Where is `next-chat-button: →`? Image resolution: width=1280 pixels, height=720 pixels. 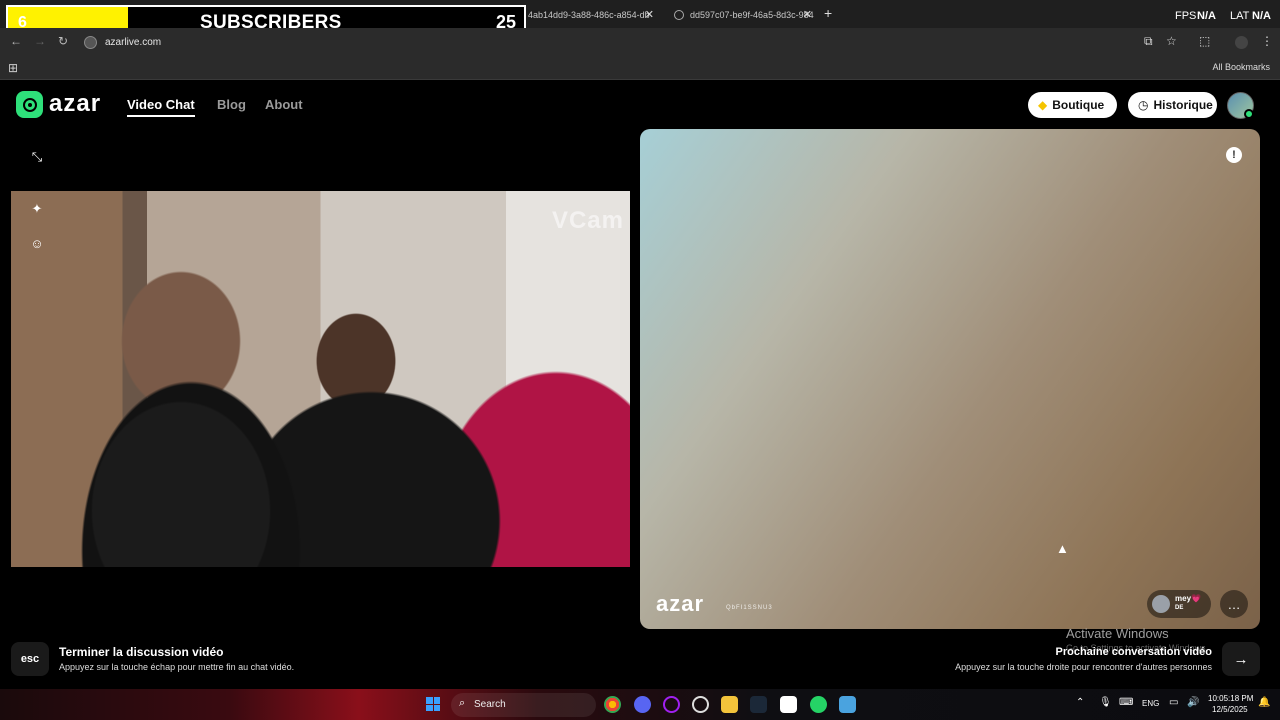 next-chat-button: → is located at coordinates (1241, 659).